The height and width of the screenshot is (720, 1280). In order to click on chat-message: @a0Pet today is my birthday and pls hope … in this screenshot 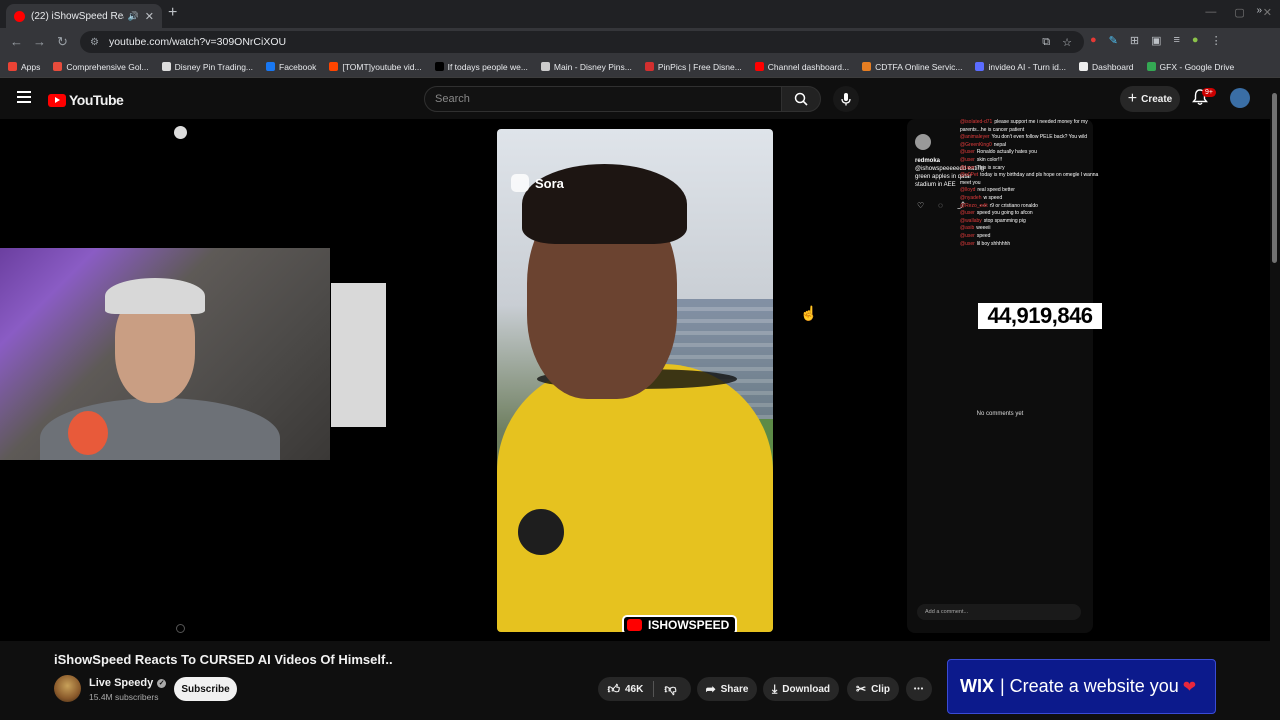, I will do `click(1030, 179)`.